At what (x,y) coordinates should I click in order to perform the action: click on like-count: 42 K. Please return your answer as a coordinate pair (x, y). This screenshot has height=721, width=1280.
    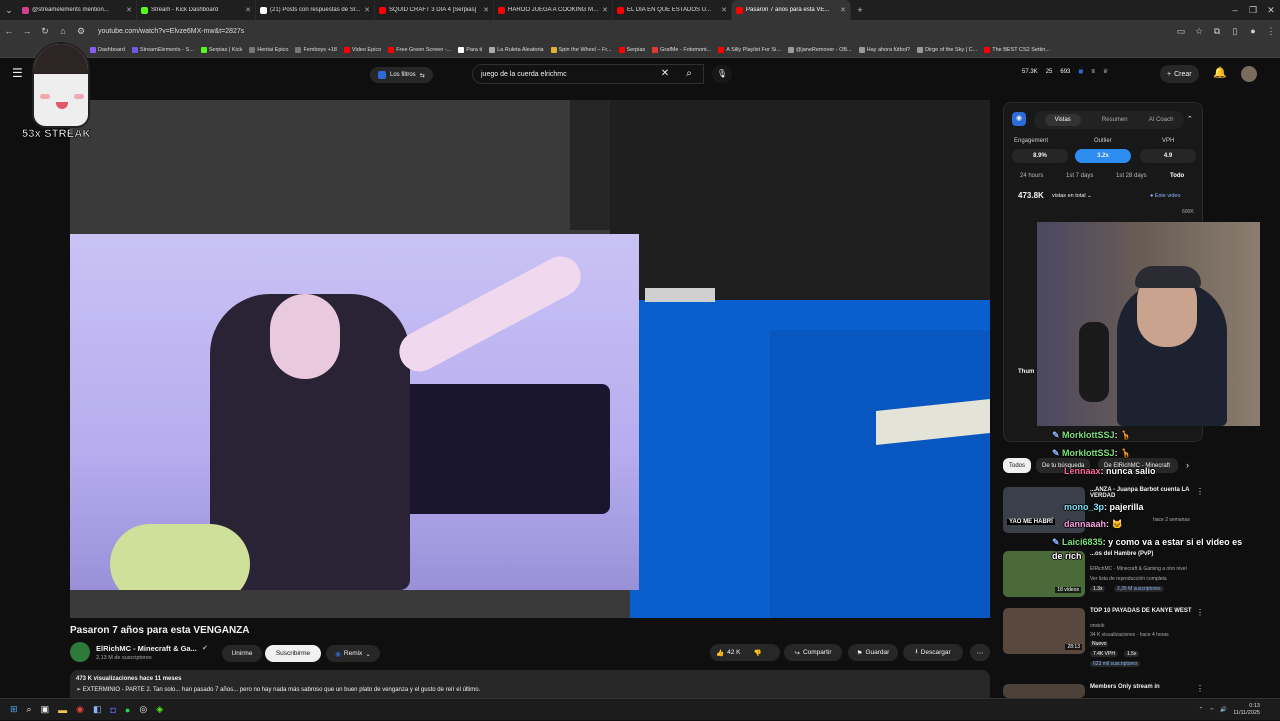
    Looking at the image, I should click on (733, 652).